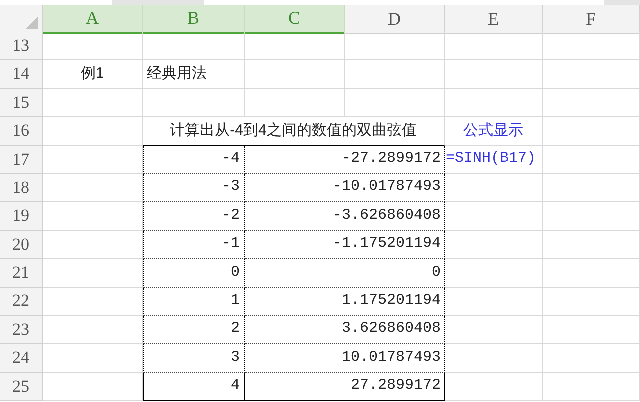 The width and height of the screenshot is (640, 402). I want to click on table-cell: -2, so click(194, 216).